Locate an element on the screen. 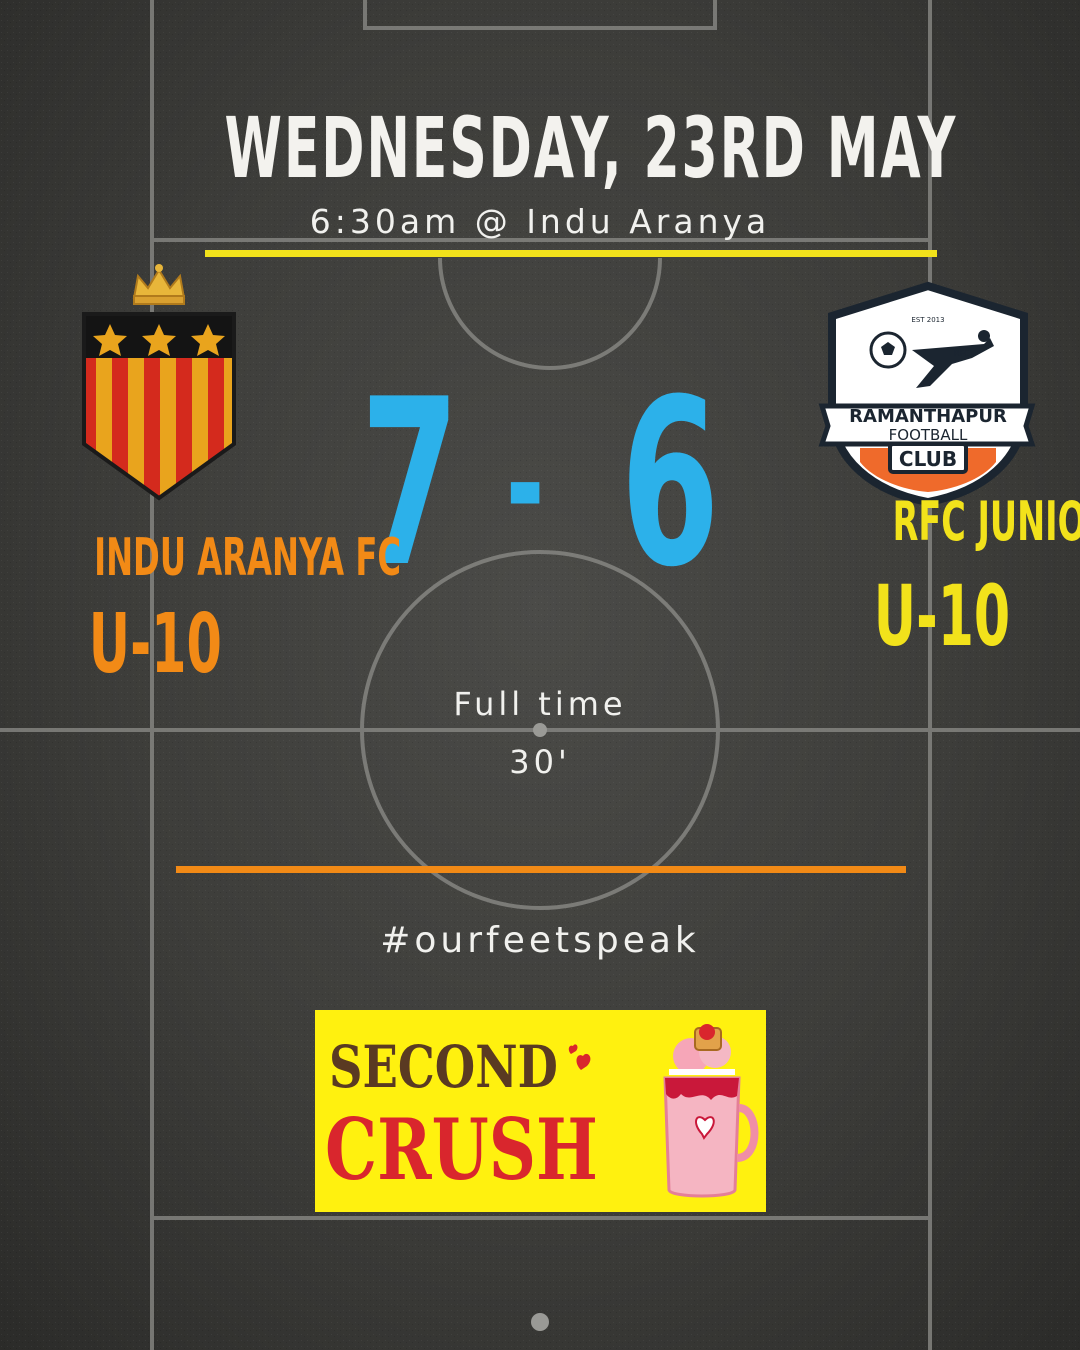  bottom-divider is located at coordinates (541, 869).